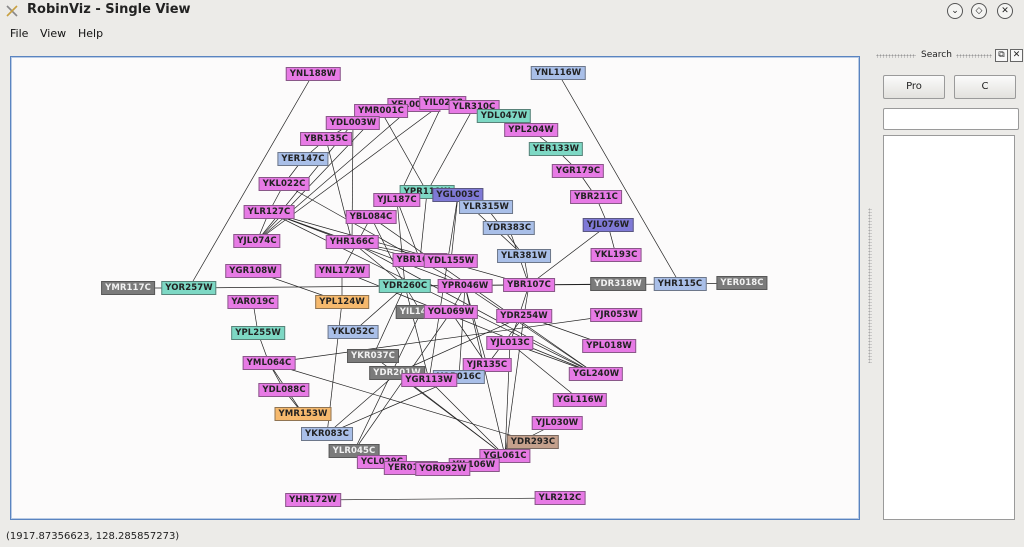  Describe the element at coordinates (510, 343) in the screenshot. I see `graph-node: YJL013C` at that location.